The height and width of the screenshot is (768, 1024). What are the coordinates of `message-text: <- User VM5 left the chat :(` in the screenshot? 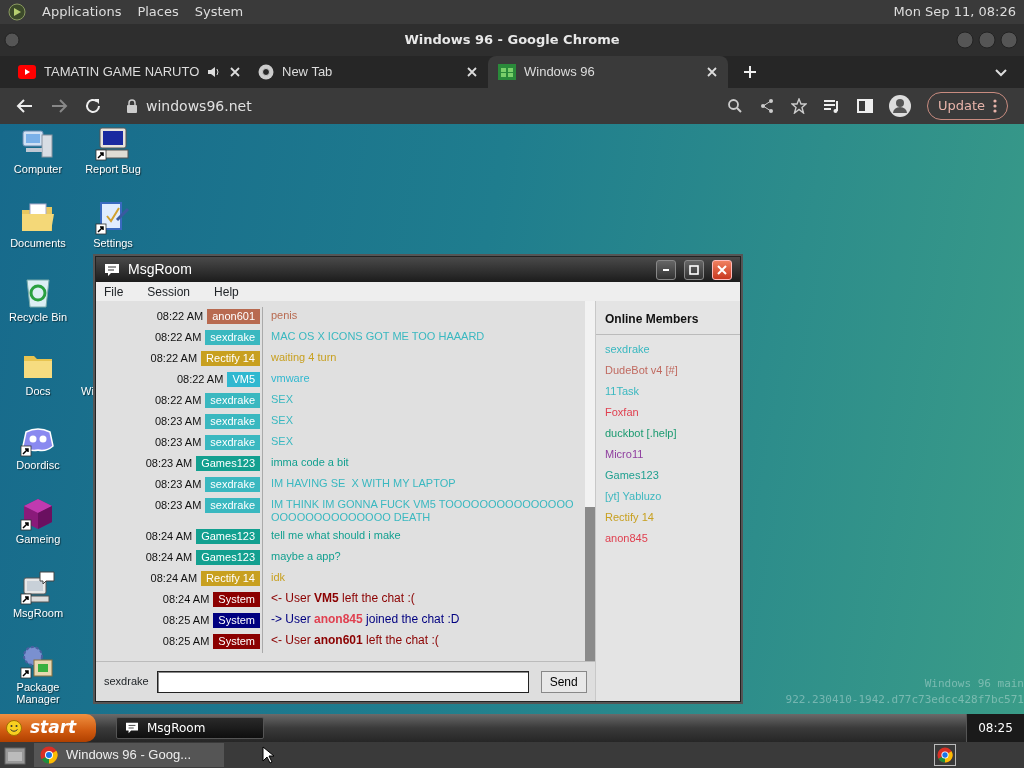 It's located at (343, 598).